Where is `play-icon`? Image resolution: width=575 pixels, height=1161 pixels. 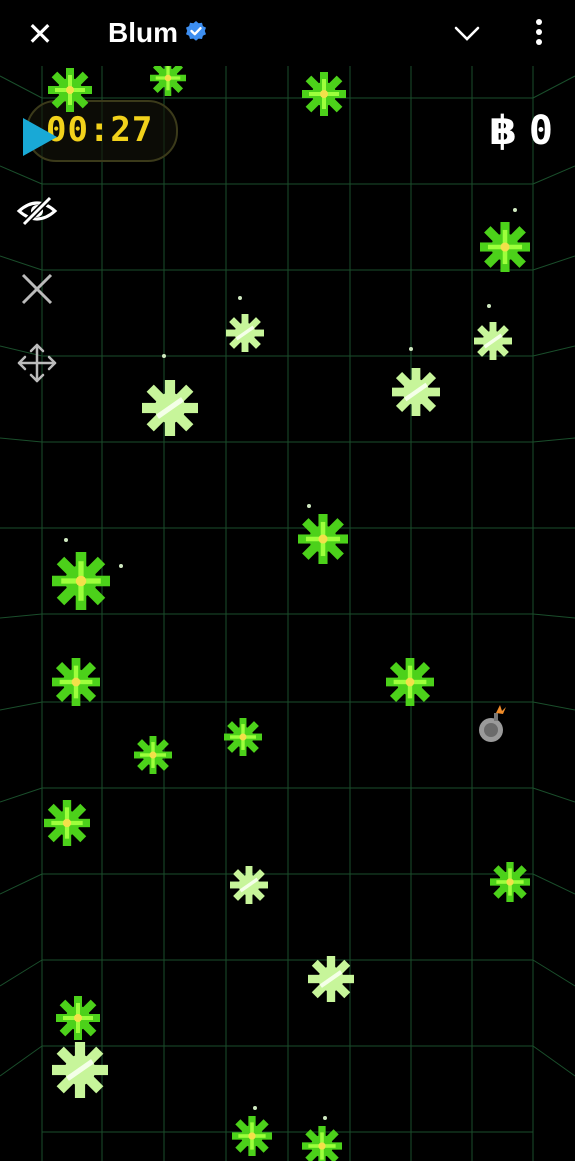
play-icon is located at coordinates (40, 137).